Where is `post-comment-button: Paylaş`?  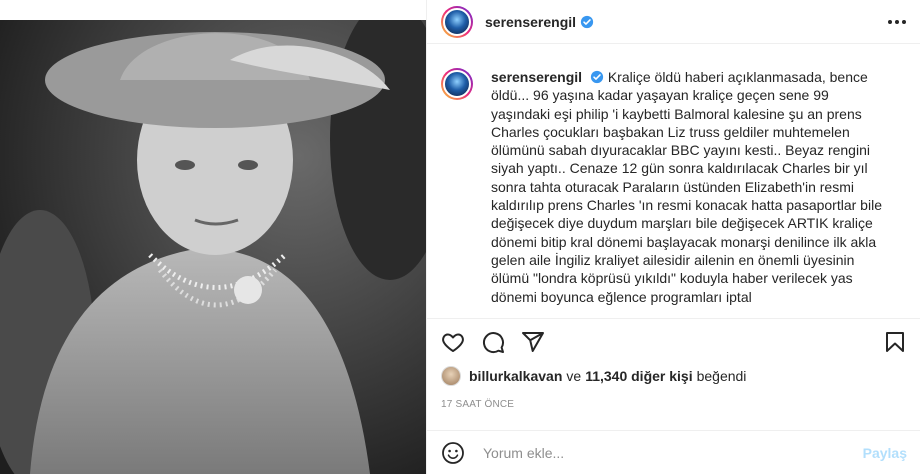
post-comment-button: Paylaş is located at coordinates (885, 453).